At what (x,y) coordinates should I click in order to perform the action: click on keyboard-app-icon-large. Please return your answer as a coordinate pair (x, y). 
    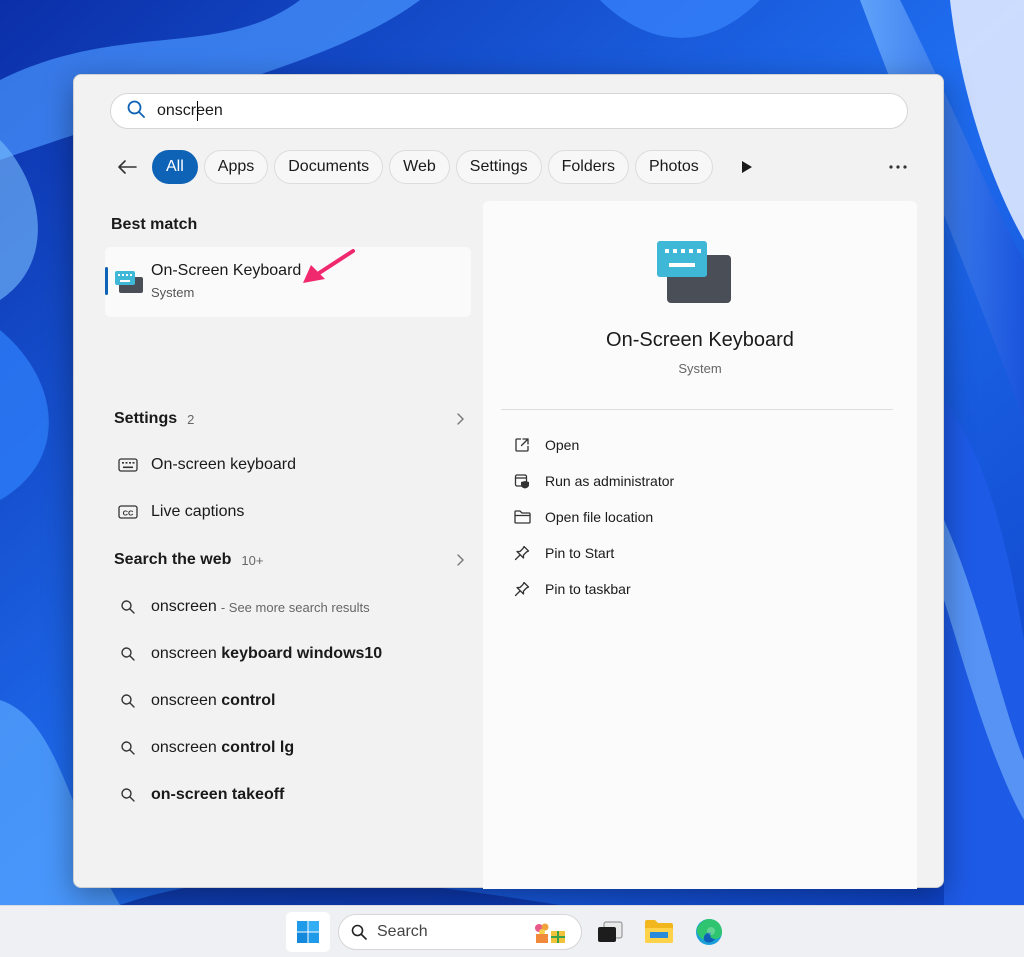
    Looking at the image, I should click on (695, 274).